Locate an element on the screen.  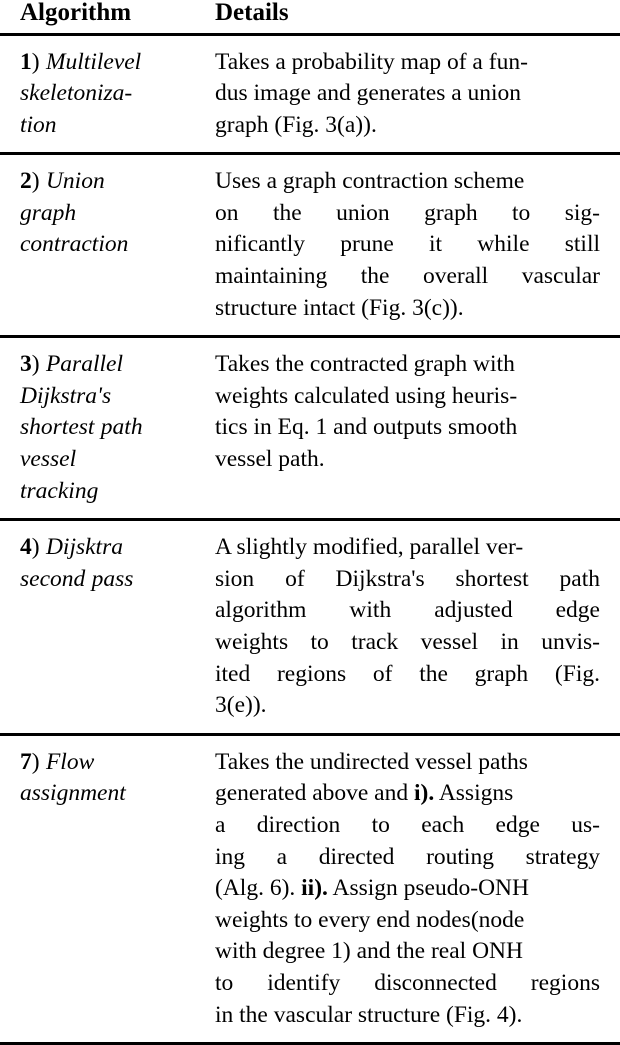
details-word: direction is located at coordinates (298, 824).